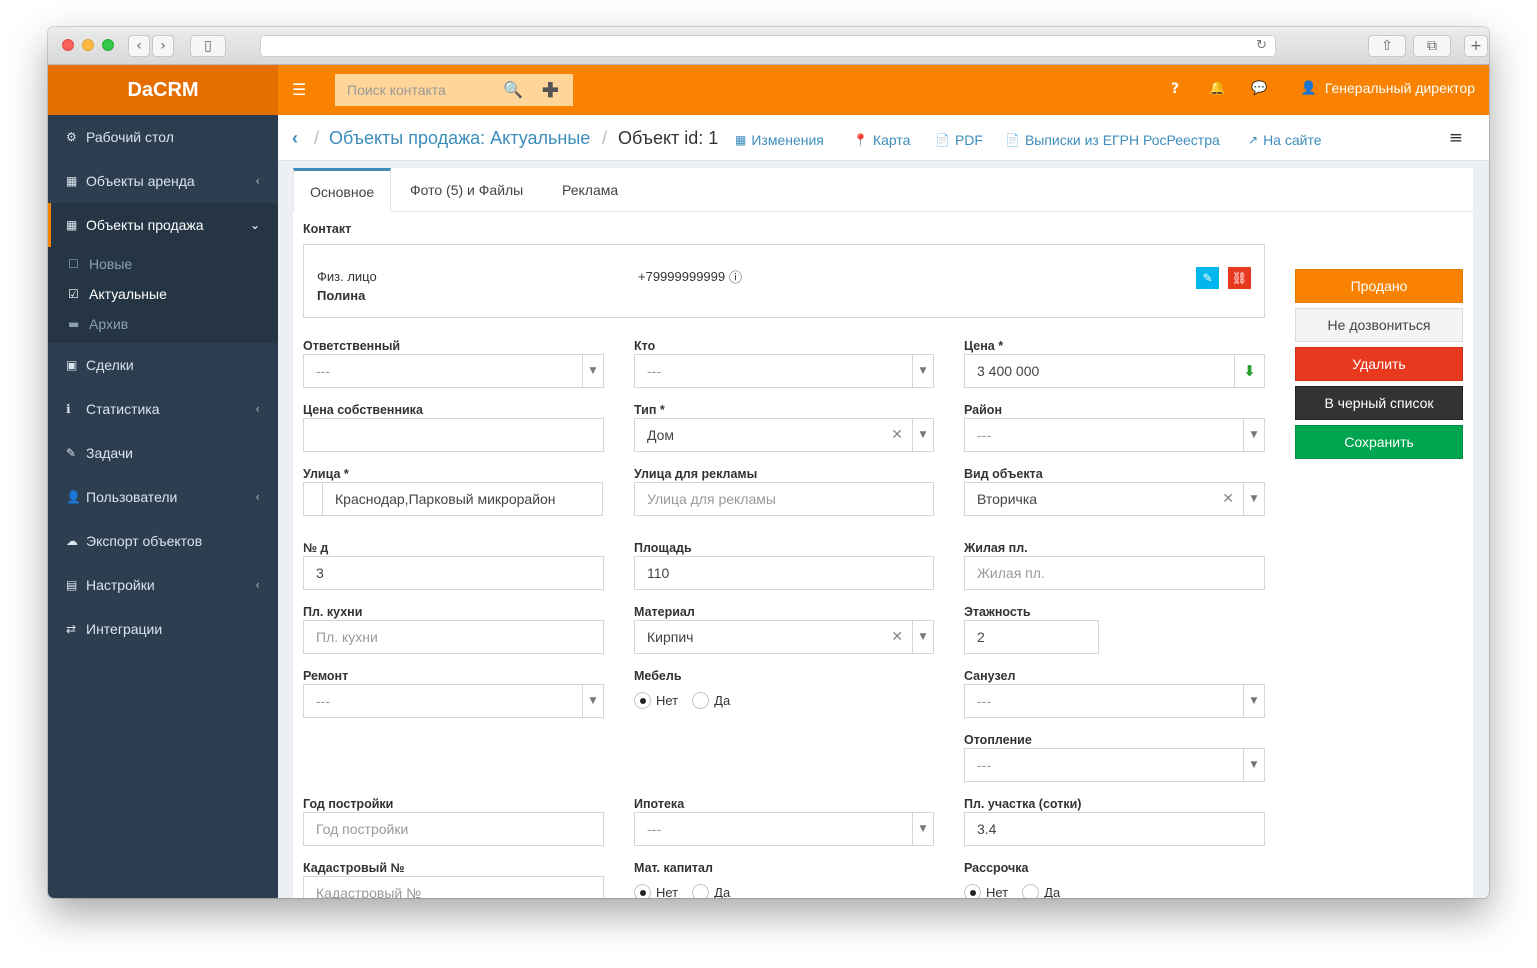 The height and width of the screenshot is (968, 1537). Describe the element at coordinates (1432, 46) in the screenshot. I see `tabs-overview-icon: ⧉` at that location.